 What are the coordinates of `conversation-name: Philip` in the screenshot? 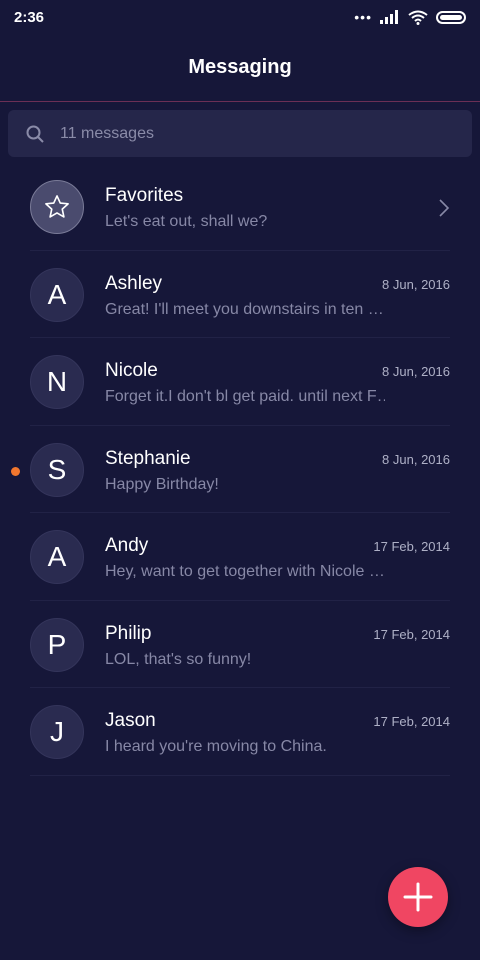 It's located at (128, 633).